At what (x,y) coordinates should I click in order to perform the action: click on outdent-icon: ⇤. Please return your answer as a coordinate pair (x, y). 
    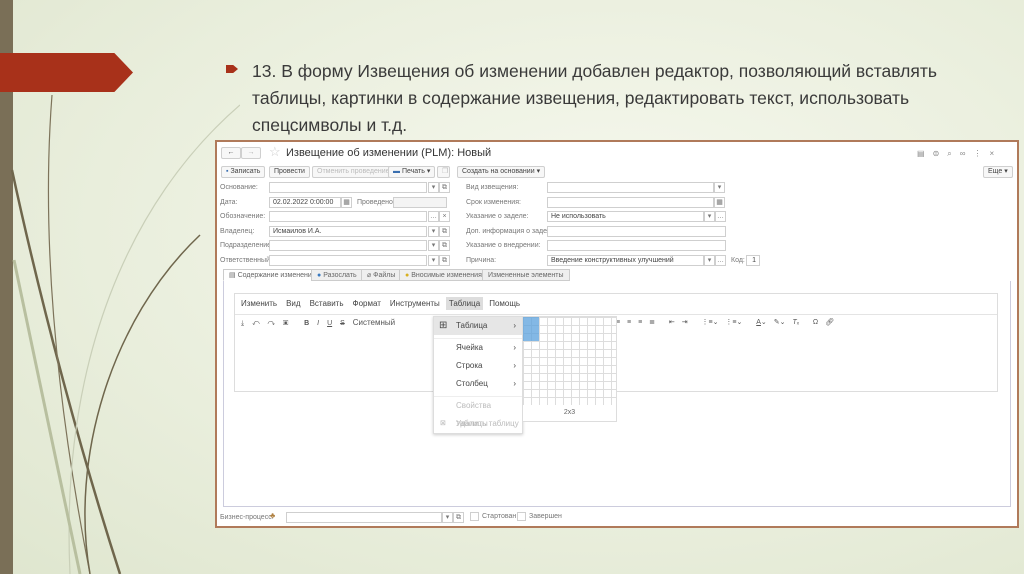
    Looking at the image, I should click on (672, 322).